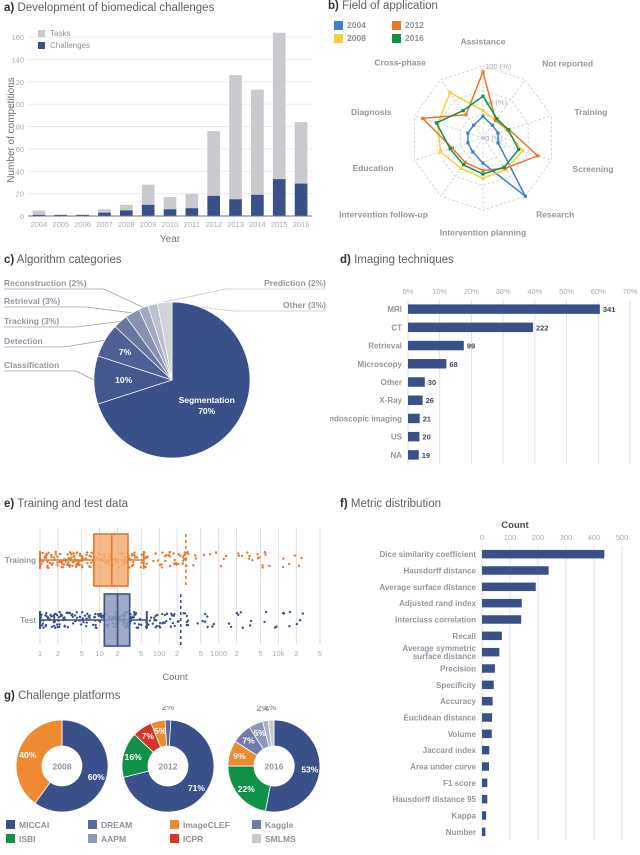 This screenshot has height=855, width=640. What do you see at coordinates (504, 309) in the screenshot?
I see `bar-MRI` at bounding box center [504, 309].